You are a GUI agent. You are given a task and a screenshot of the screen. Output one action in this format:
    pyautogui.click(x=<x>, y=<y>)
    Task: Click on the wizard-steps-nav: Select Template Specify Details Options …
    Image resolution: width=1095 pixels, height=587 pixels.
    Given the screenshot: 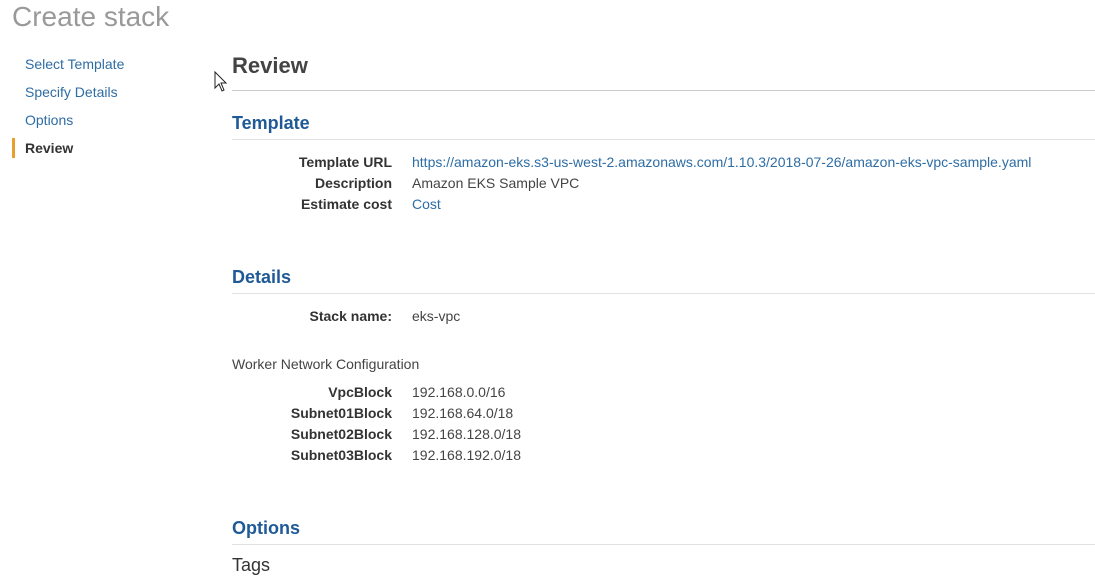 What is the action you would take?
    pyautogui.click(x=68, y=105)
    